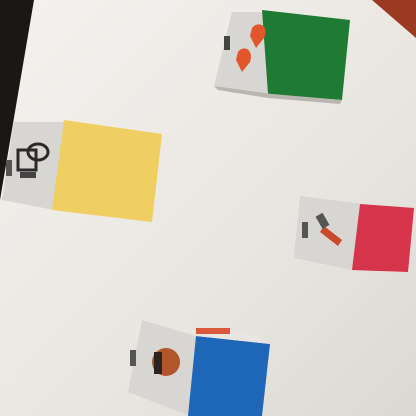  Describe the element at coordinates (213, 331) in the screenshot. I see `blue-block-top-mark` at that location.